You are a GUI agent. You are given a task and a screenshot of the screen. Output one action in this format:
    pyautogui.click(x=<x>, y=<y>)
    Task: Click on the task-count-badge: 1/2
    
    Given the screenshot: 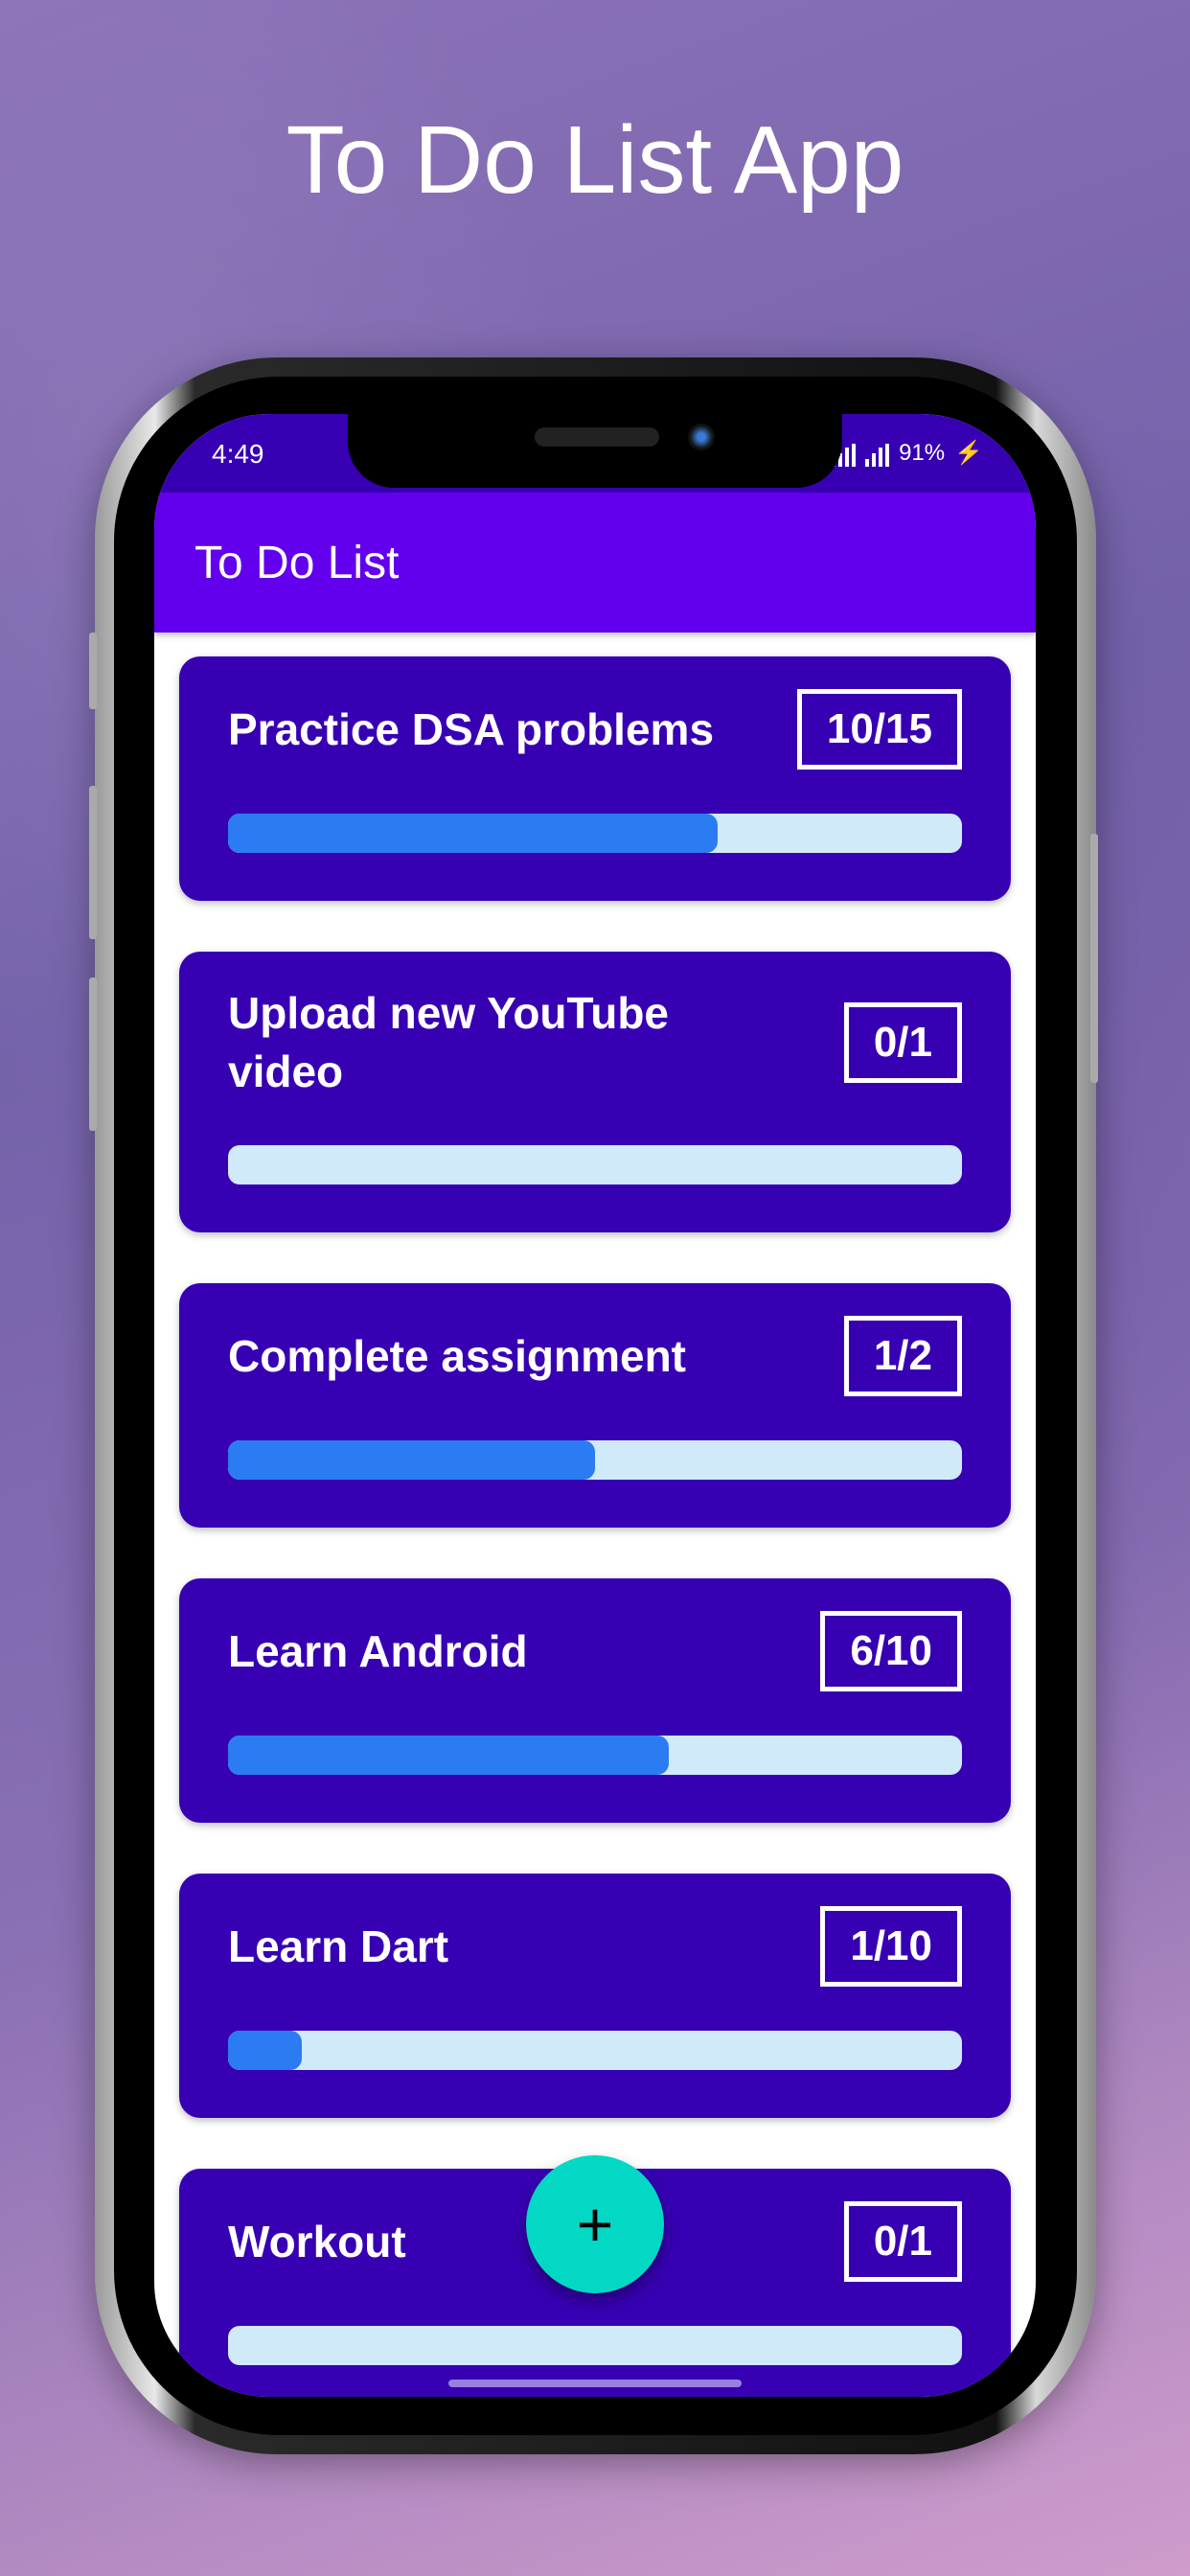 What is the action you would take?
    pyautogui.click(x=903, y=1356)
    